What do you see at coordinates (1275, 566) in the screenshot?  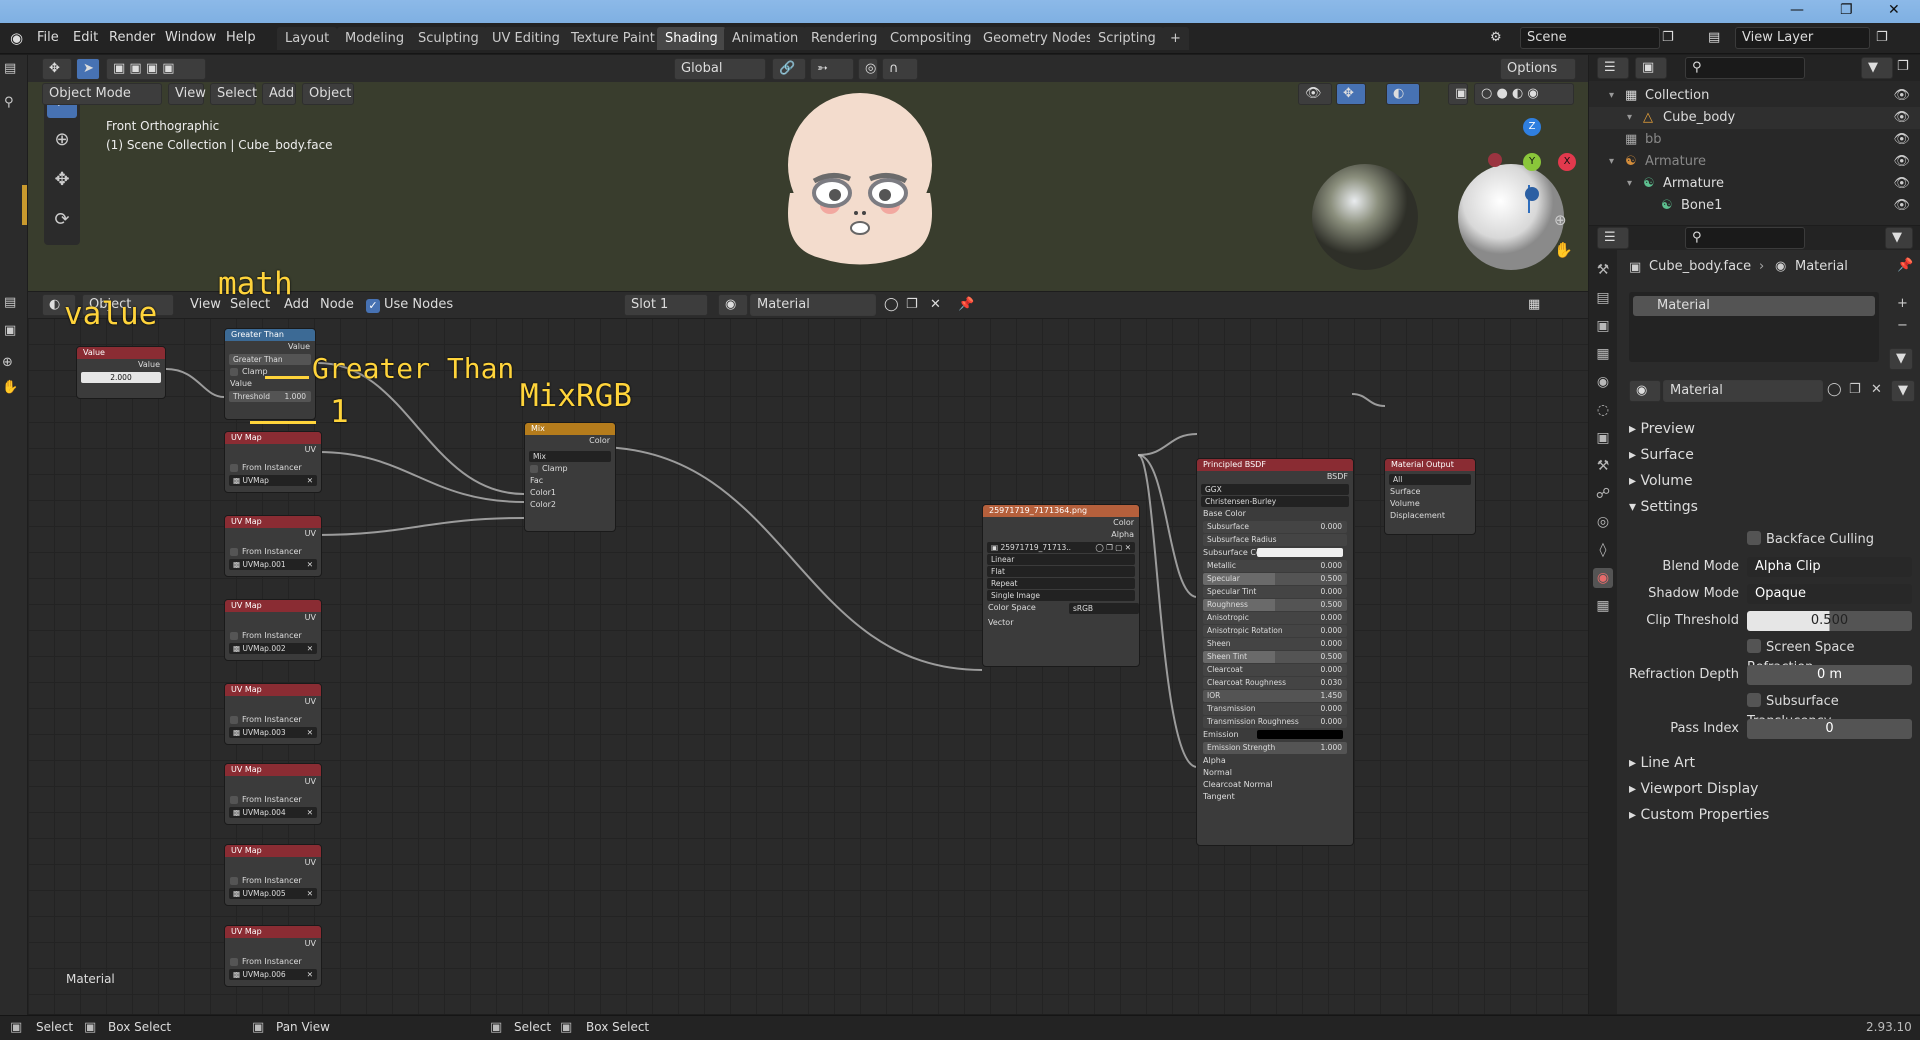 I see `bsdf-input-row: Metallic 0.000` at bounding box center [1275, 566].